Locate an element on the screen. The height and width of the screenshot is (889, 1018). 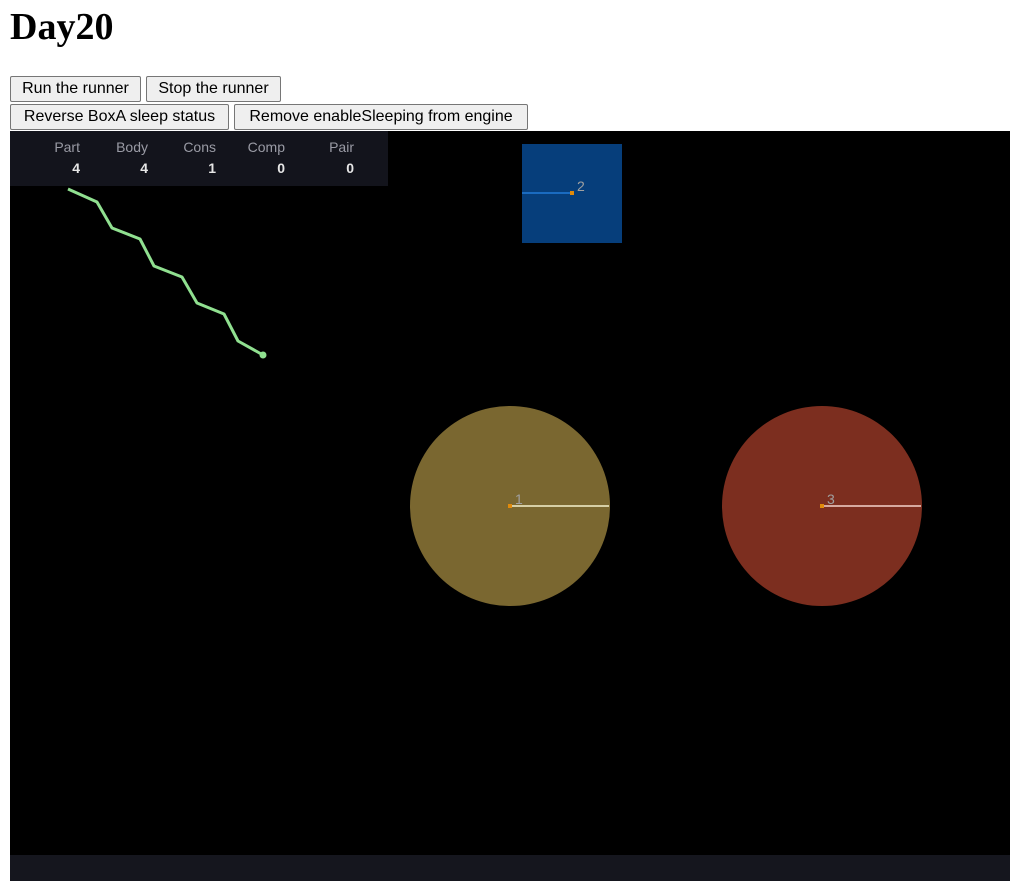
constraint-end-point is located at coordinates (263, 355).